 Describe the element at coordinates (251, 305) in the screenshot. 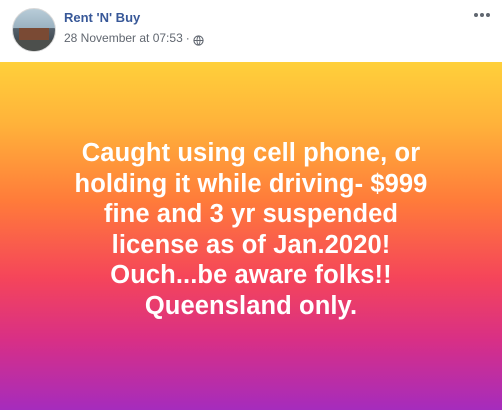

I see `message-line: Queensland only.` at that location.